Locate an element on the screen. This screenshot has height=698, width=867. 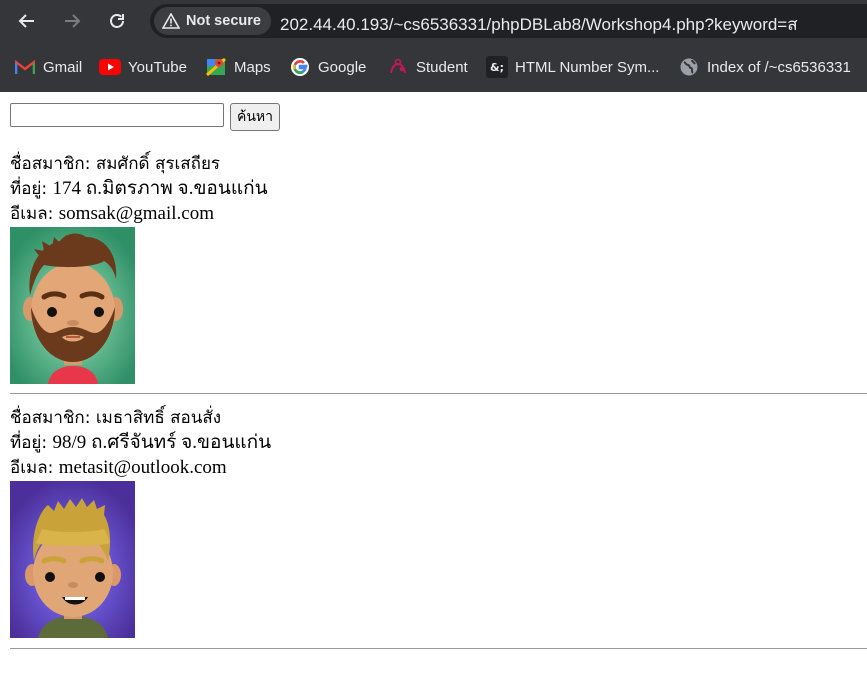
reload-icon is located at coordinates (117, 21).